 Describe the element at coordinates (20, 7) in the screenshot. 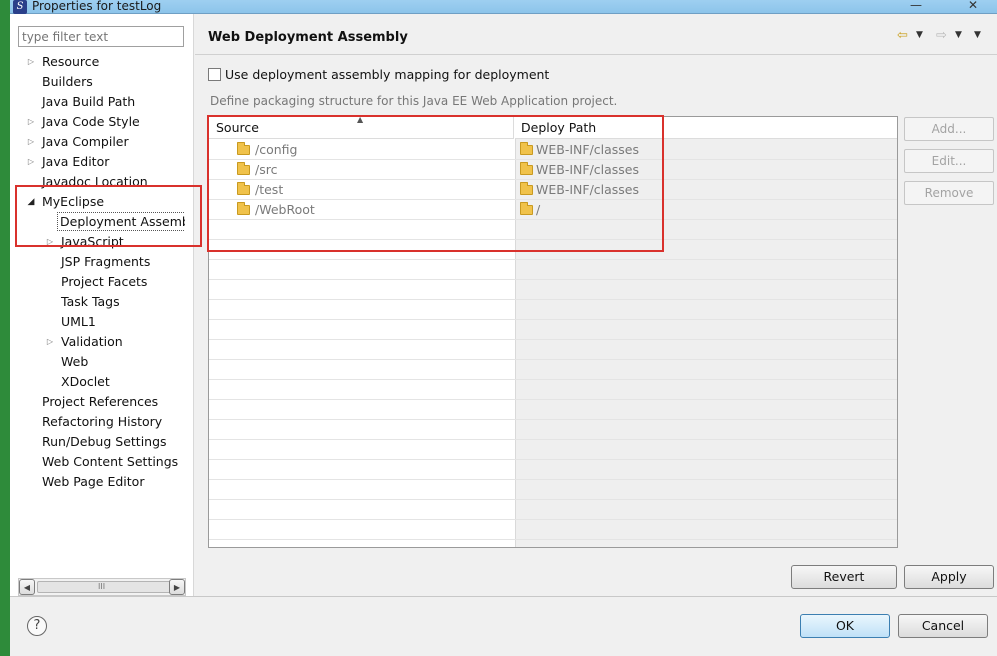

I see `myeclipse-app-icon: S` at that location.